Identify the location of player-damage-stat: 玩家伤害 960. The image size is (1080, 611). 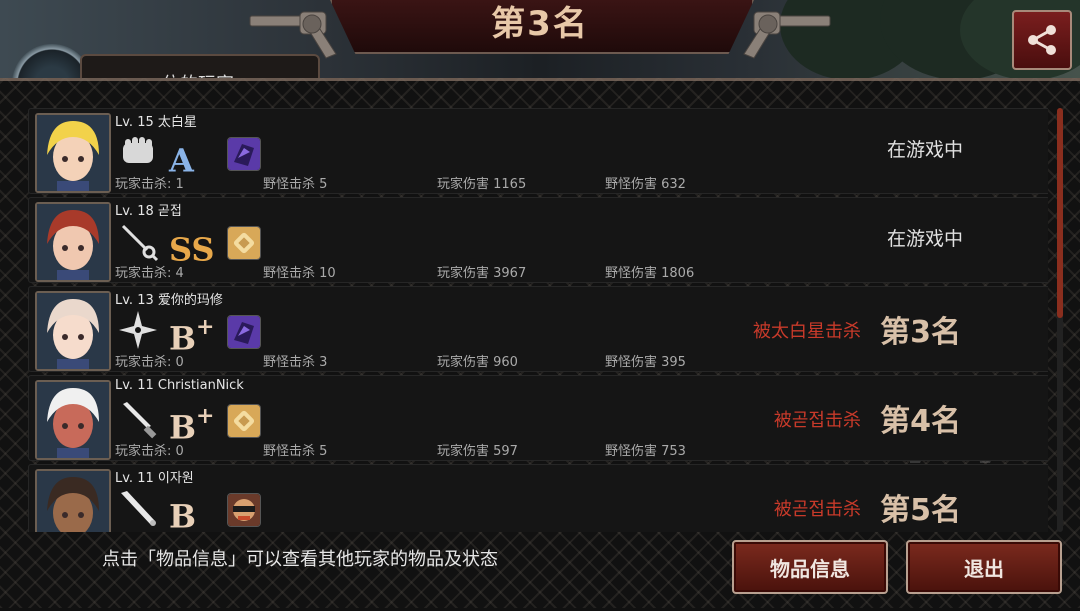
(477, 362).